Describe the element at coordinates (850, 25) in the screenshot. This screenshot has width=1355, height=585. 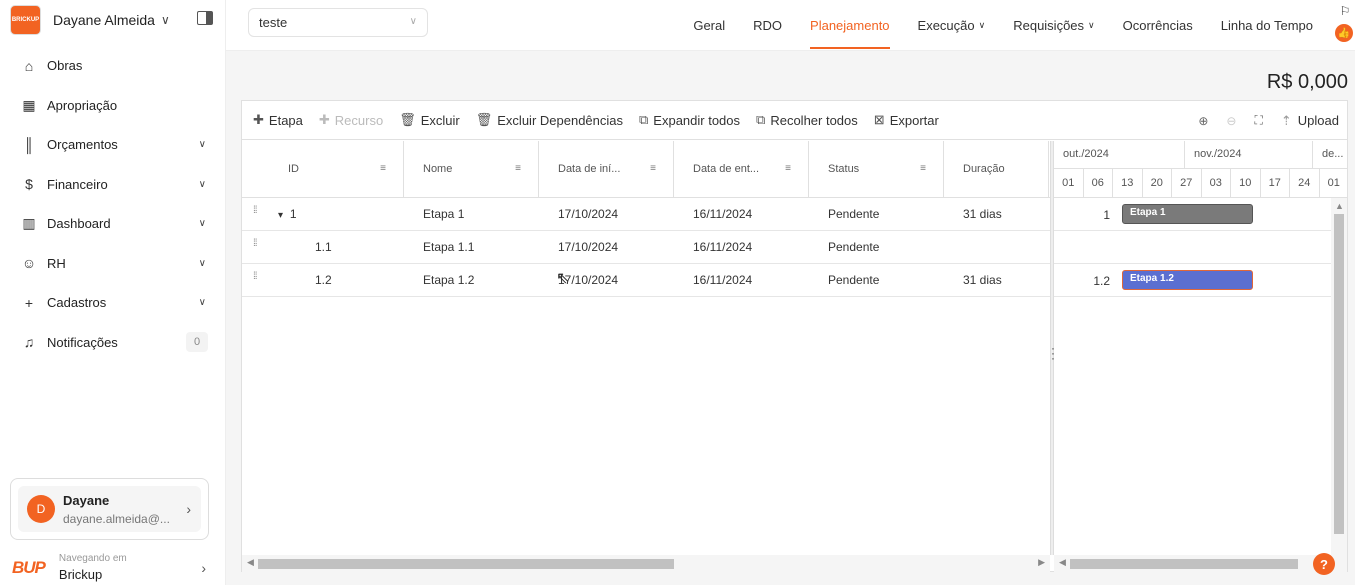
I see `tab-planejamento: Planejamento` at that location.